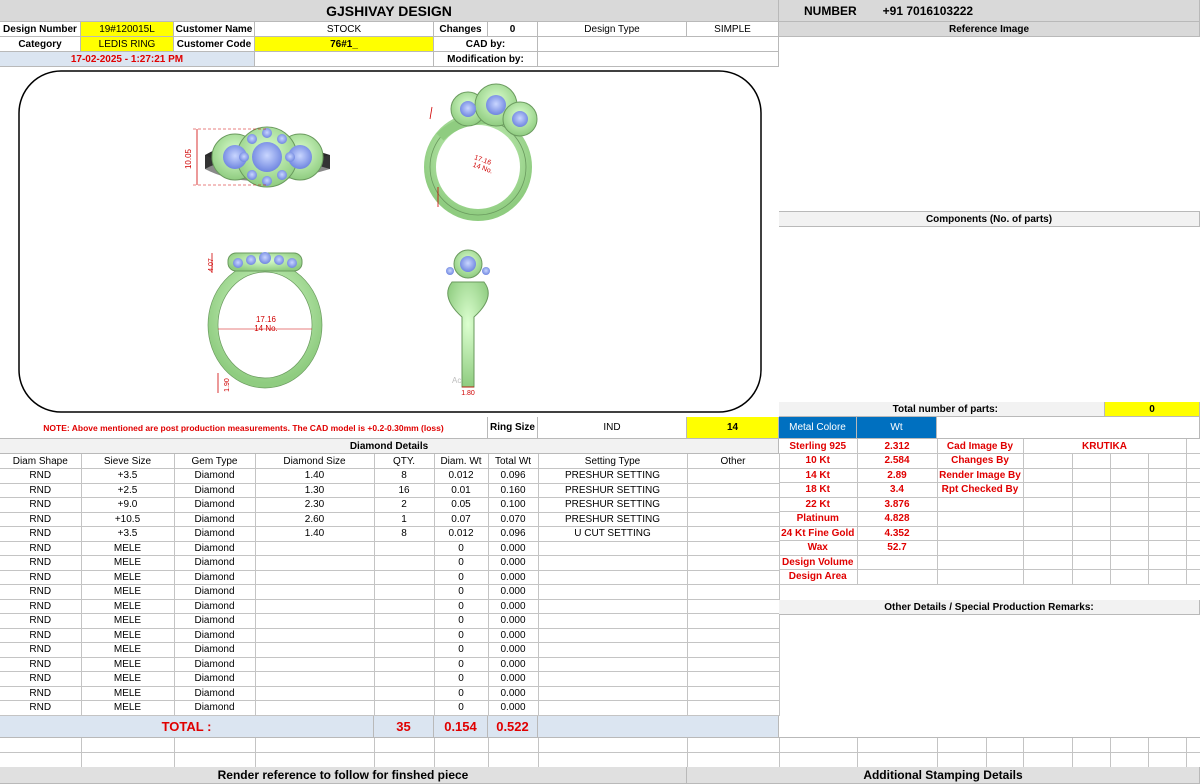  What do you see at coordinates (513, 29) in the screenshot?
I see `changes-value: 0` at bounding box center [513, 29].